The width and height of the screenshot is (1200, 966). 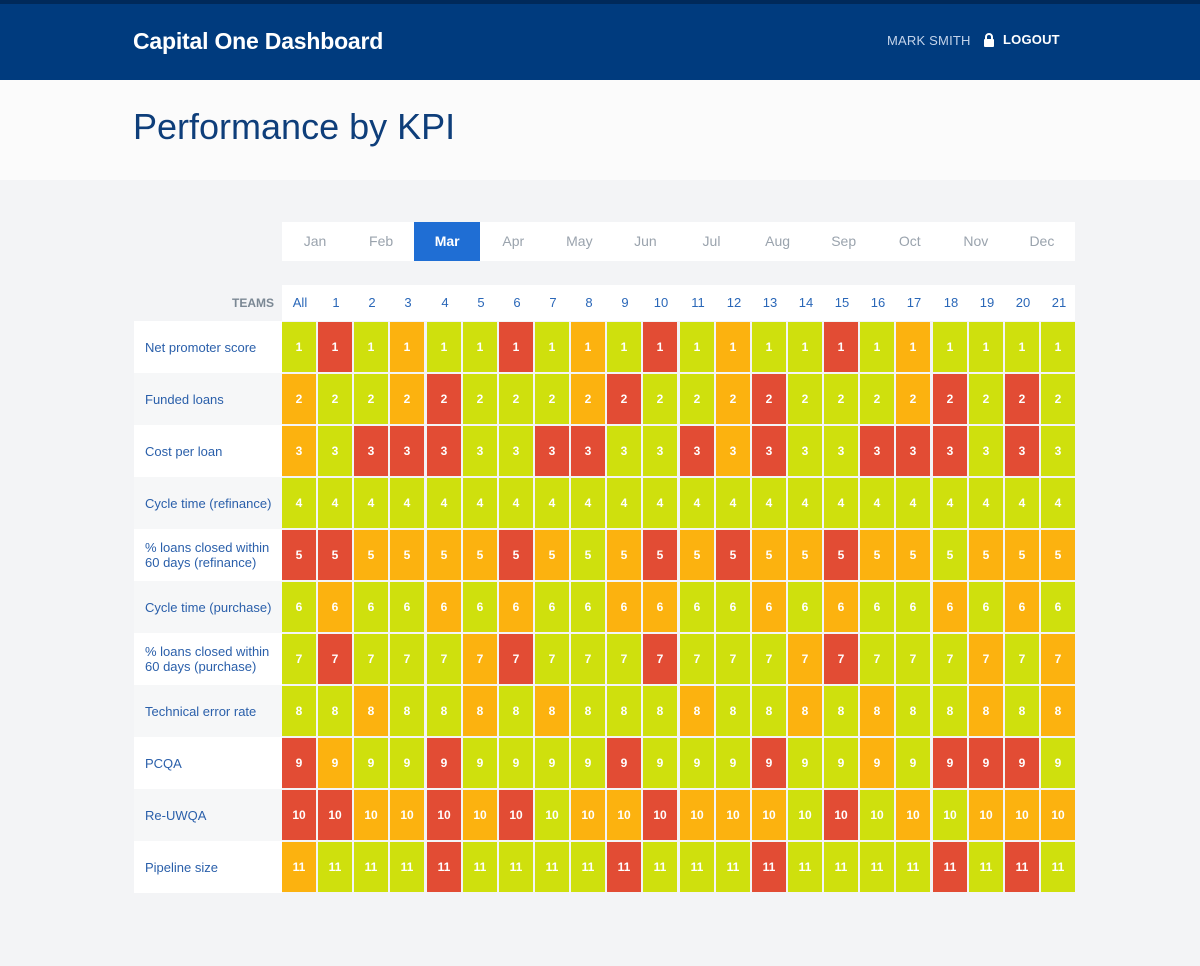 What do you see at coordinates (589, 303) in the screenshot?
I see `team-header-8: 8` at bounding box center [589, 303].